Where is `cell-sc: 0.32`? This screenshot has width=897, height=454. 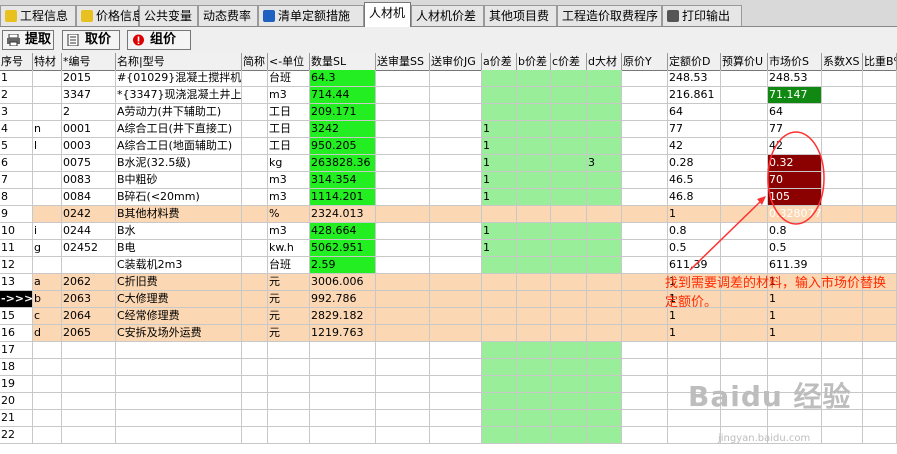 cell-sc: 0.32 is located at coordinates (795, 163).